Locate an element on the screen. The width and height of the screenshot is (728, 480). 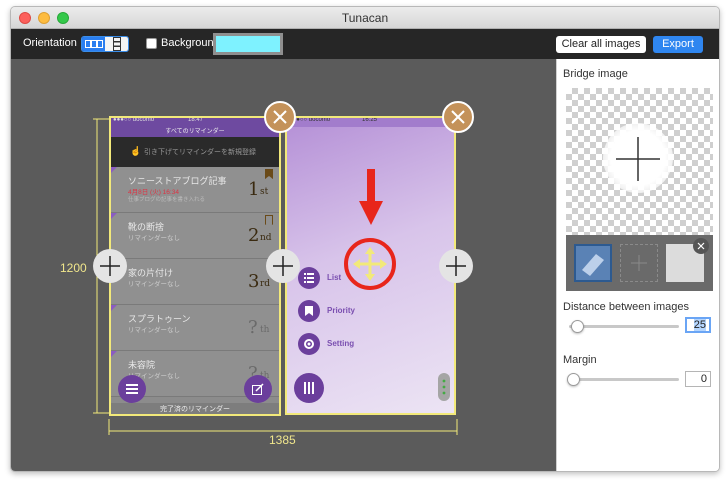
background-label: Background is located at coordinates (190, 43).